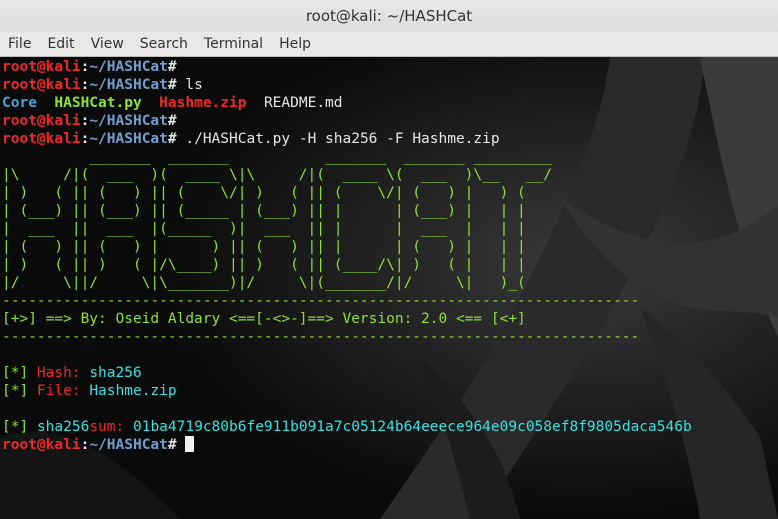 The height and width of the screenshot is (519, 778). Describe the element at coordinates (19, 44) in the screenshot. I see `menu-file: File` at that location.